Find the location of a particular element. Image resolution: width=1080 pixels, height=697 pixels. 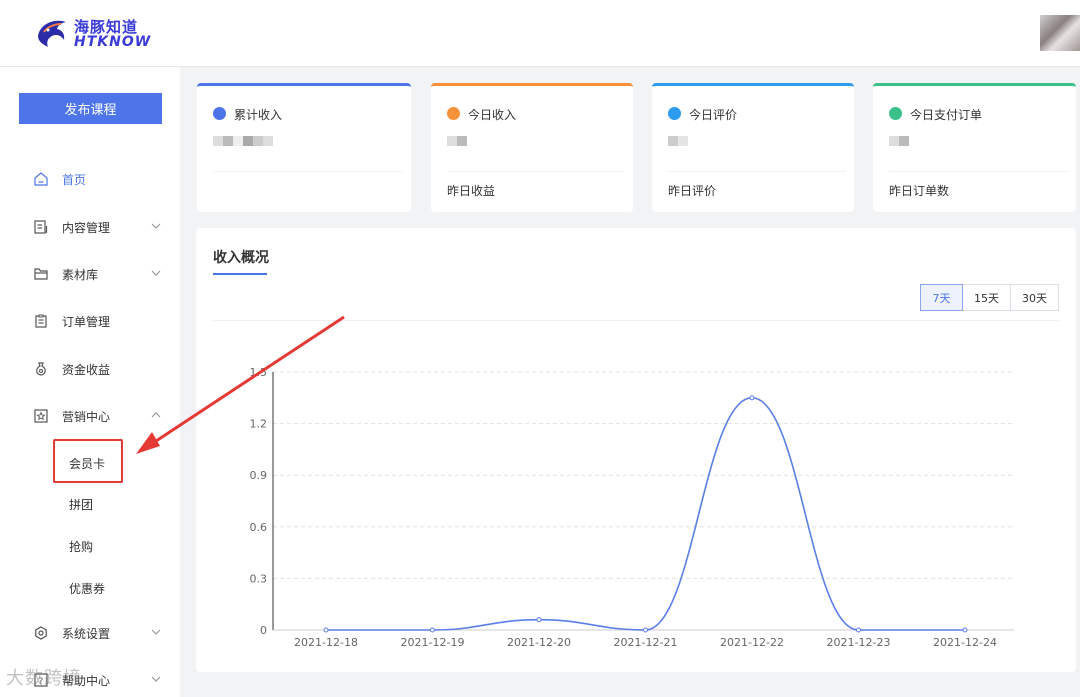

watermark: 大数跨境 is located at coordinates (44, 678).